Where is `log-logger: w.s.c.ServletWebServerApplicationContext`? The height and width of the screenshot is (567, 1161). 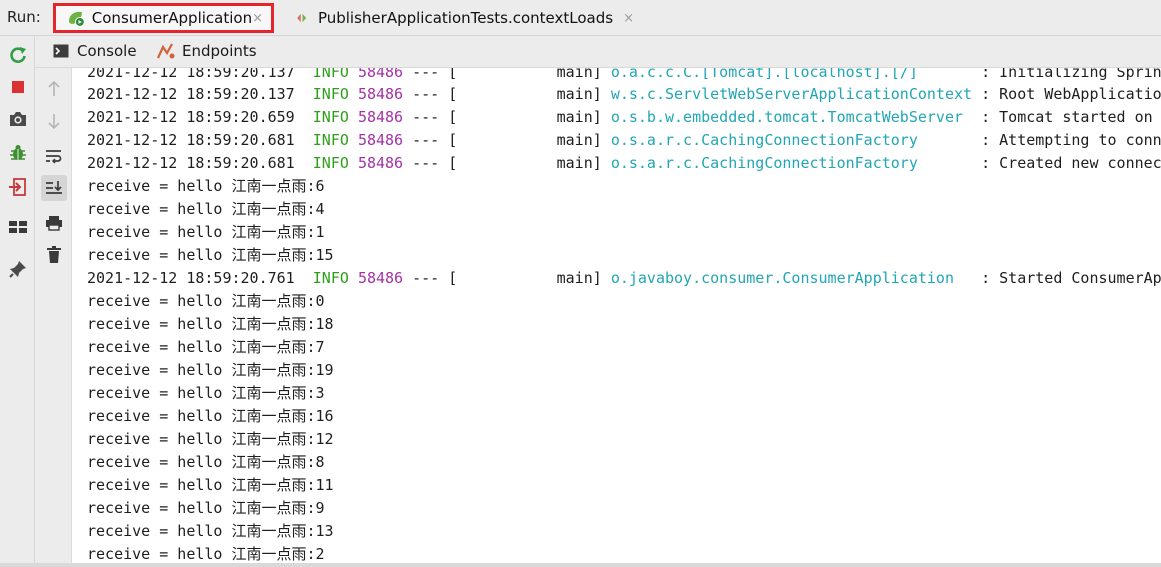 log-logger: w.s.c.ServletWebServerApplicationContext is located at coordinates (791, 94).